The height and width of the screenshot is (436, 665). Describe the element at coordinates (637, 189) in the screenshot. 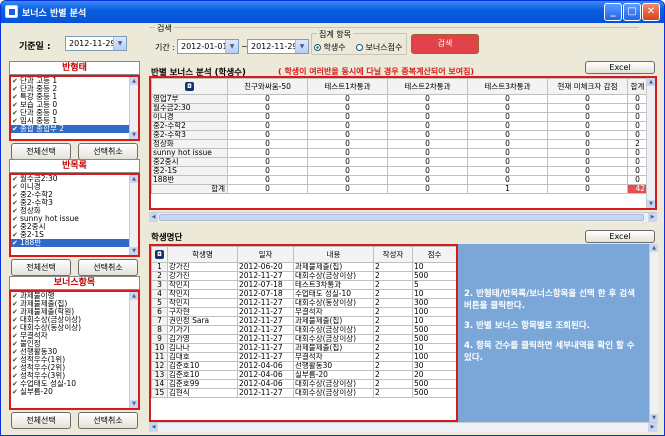

I see `grand-total-cell: 42` at that location.